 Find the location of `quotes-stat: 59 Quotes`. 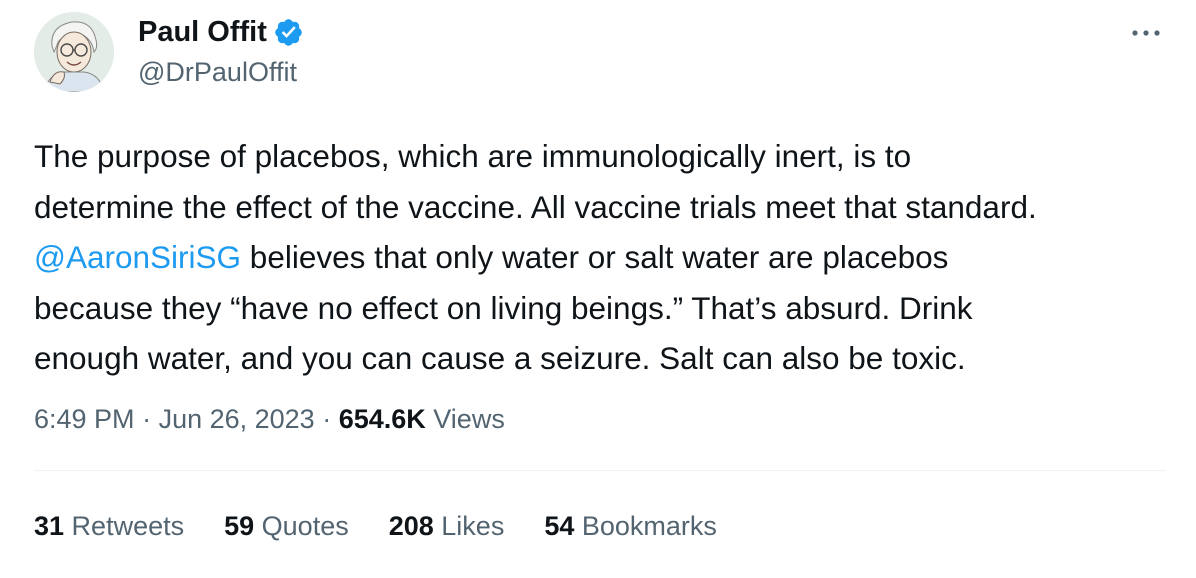

quotes-stat: 59 Quotes is located at coordinates (286, 526).